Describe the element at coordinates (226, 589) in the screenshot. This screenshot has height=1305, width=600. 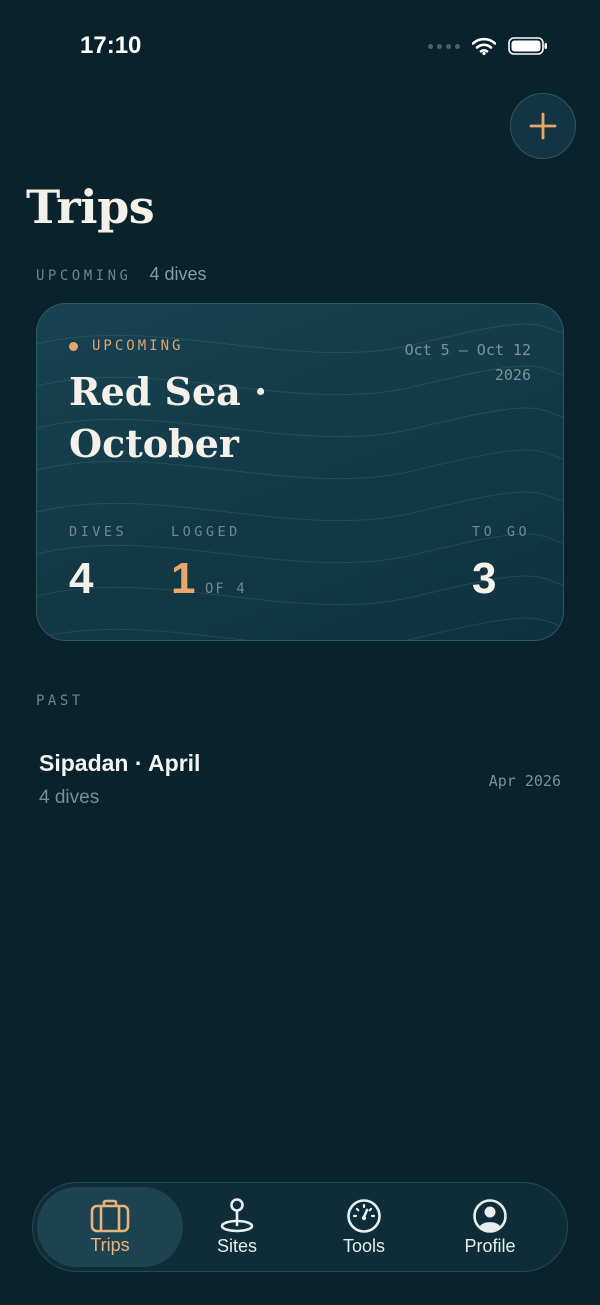
I see `logged-stat-total: OF 4` at that location.